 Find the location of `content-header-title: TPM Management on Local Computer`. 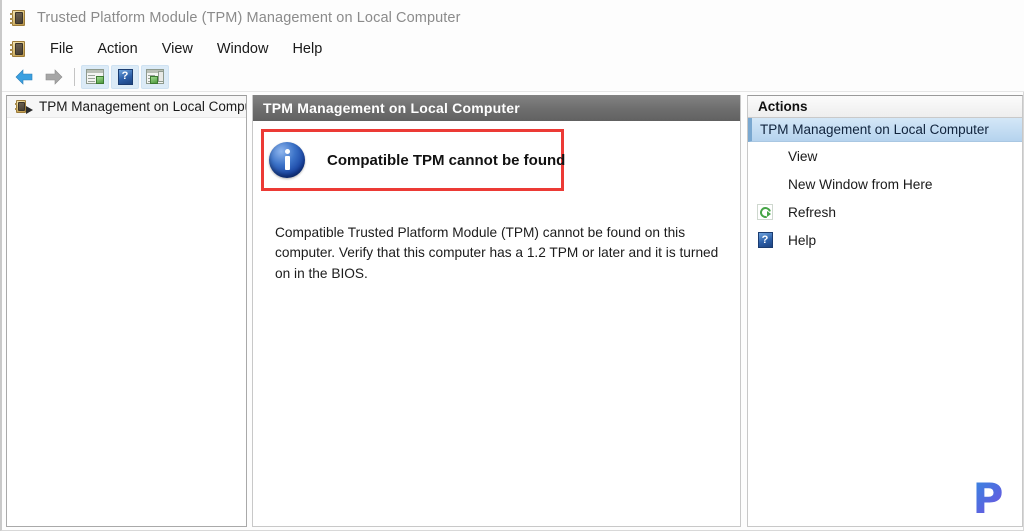

content-header-title: TPM Management on Local Computer is located at coordinates (391, 108).